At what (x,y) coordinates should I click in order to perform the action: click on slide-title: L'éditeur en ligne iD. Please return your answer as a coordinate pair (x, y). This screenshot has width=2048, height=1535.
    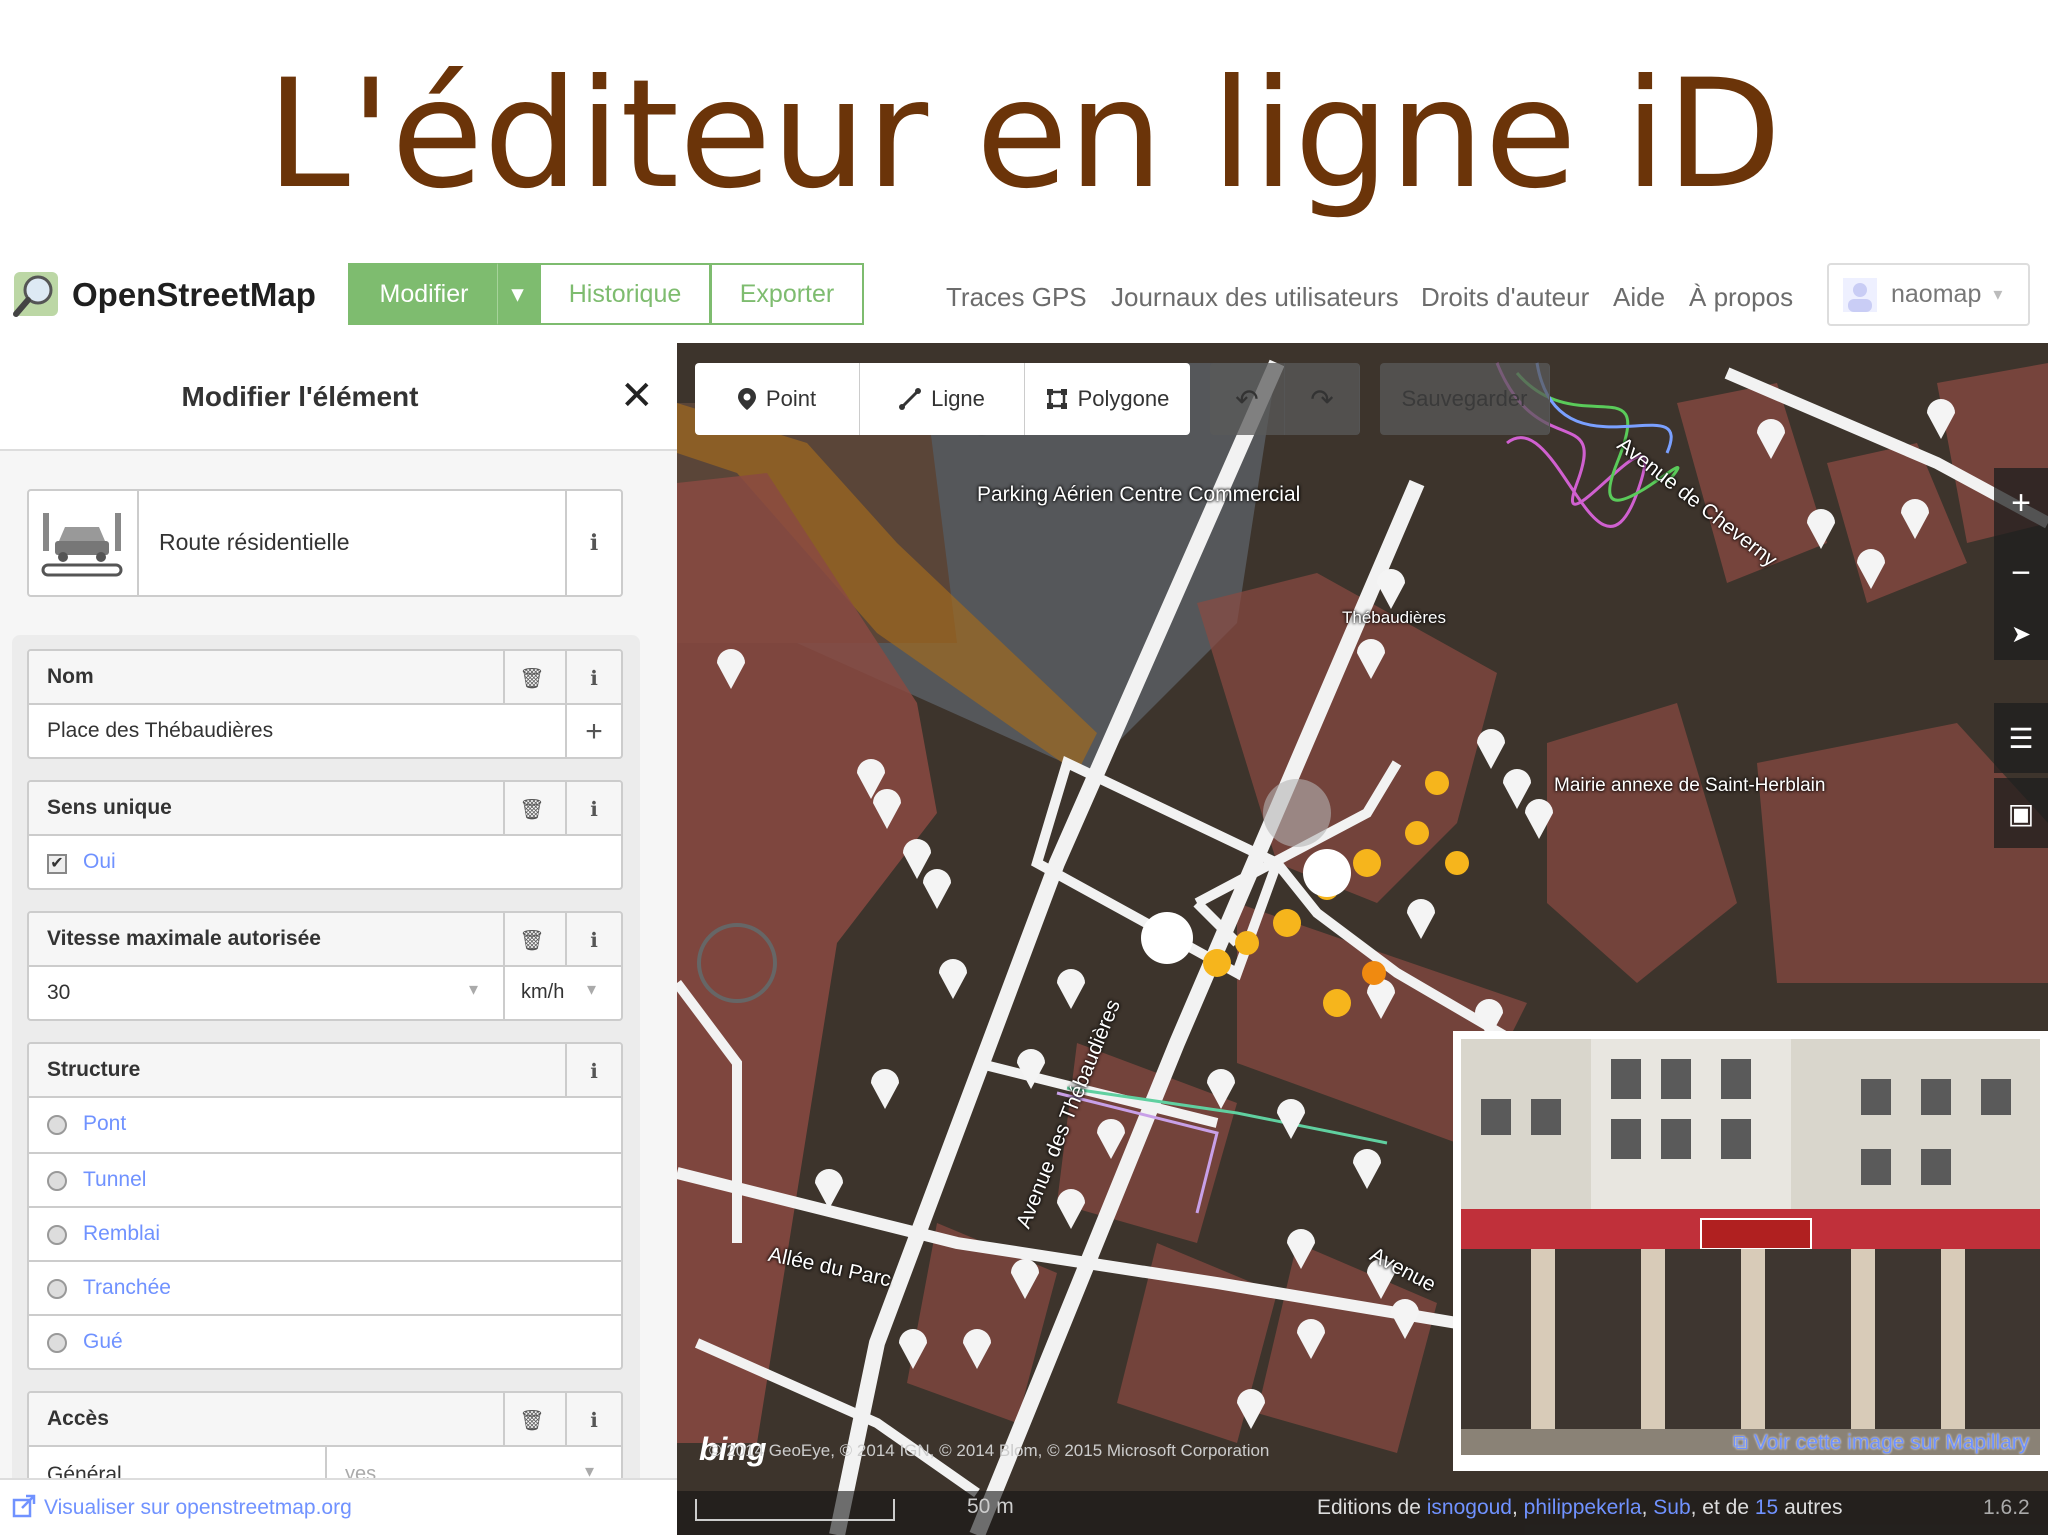
    Looking at the image, I should click on (1024, 135).